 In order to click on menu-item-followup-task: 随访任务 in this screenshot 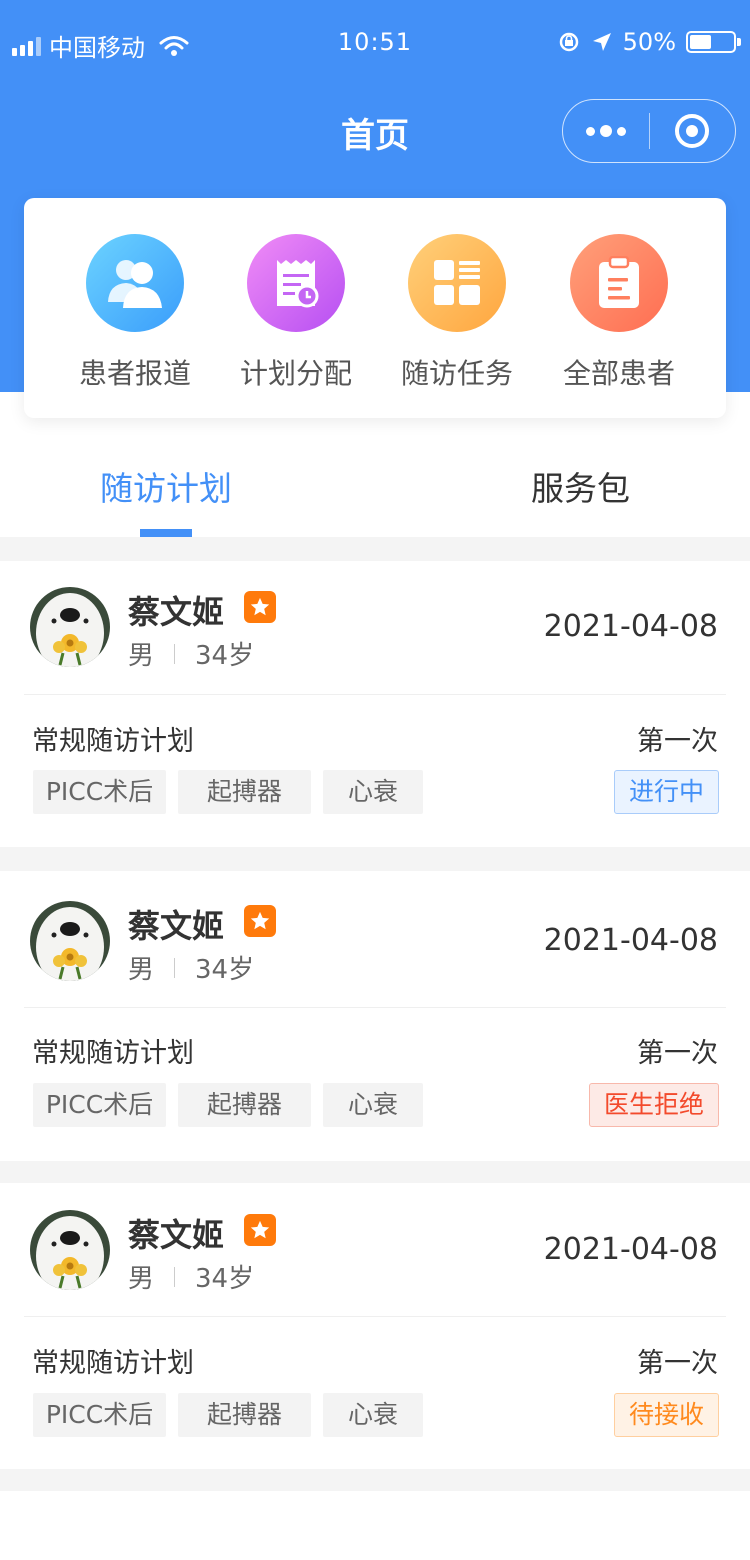, I will do `click(457, 313)`.